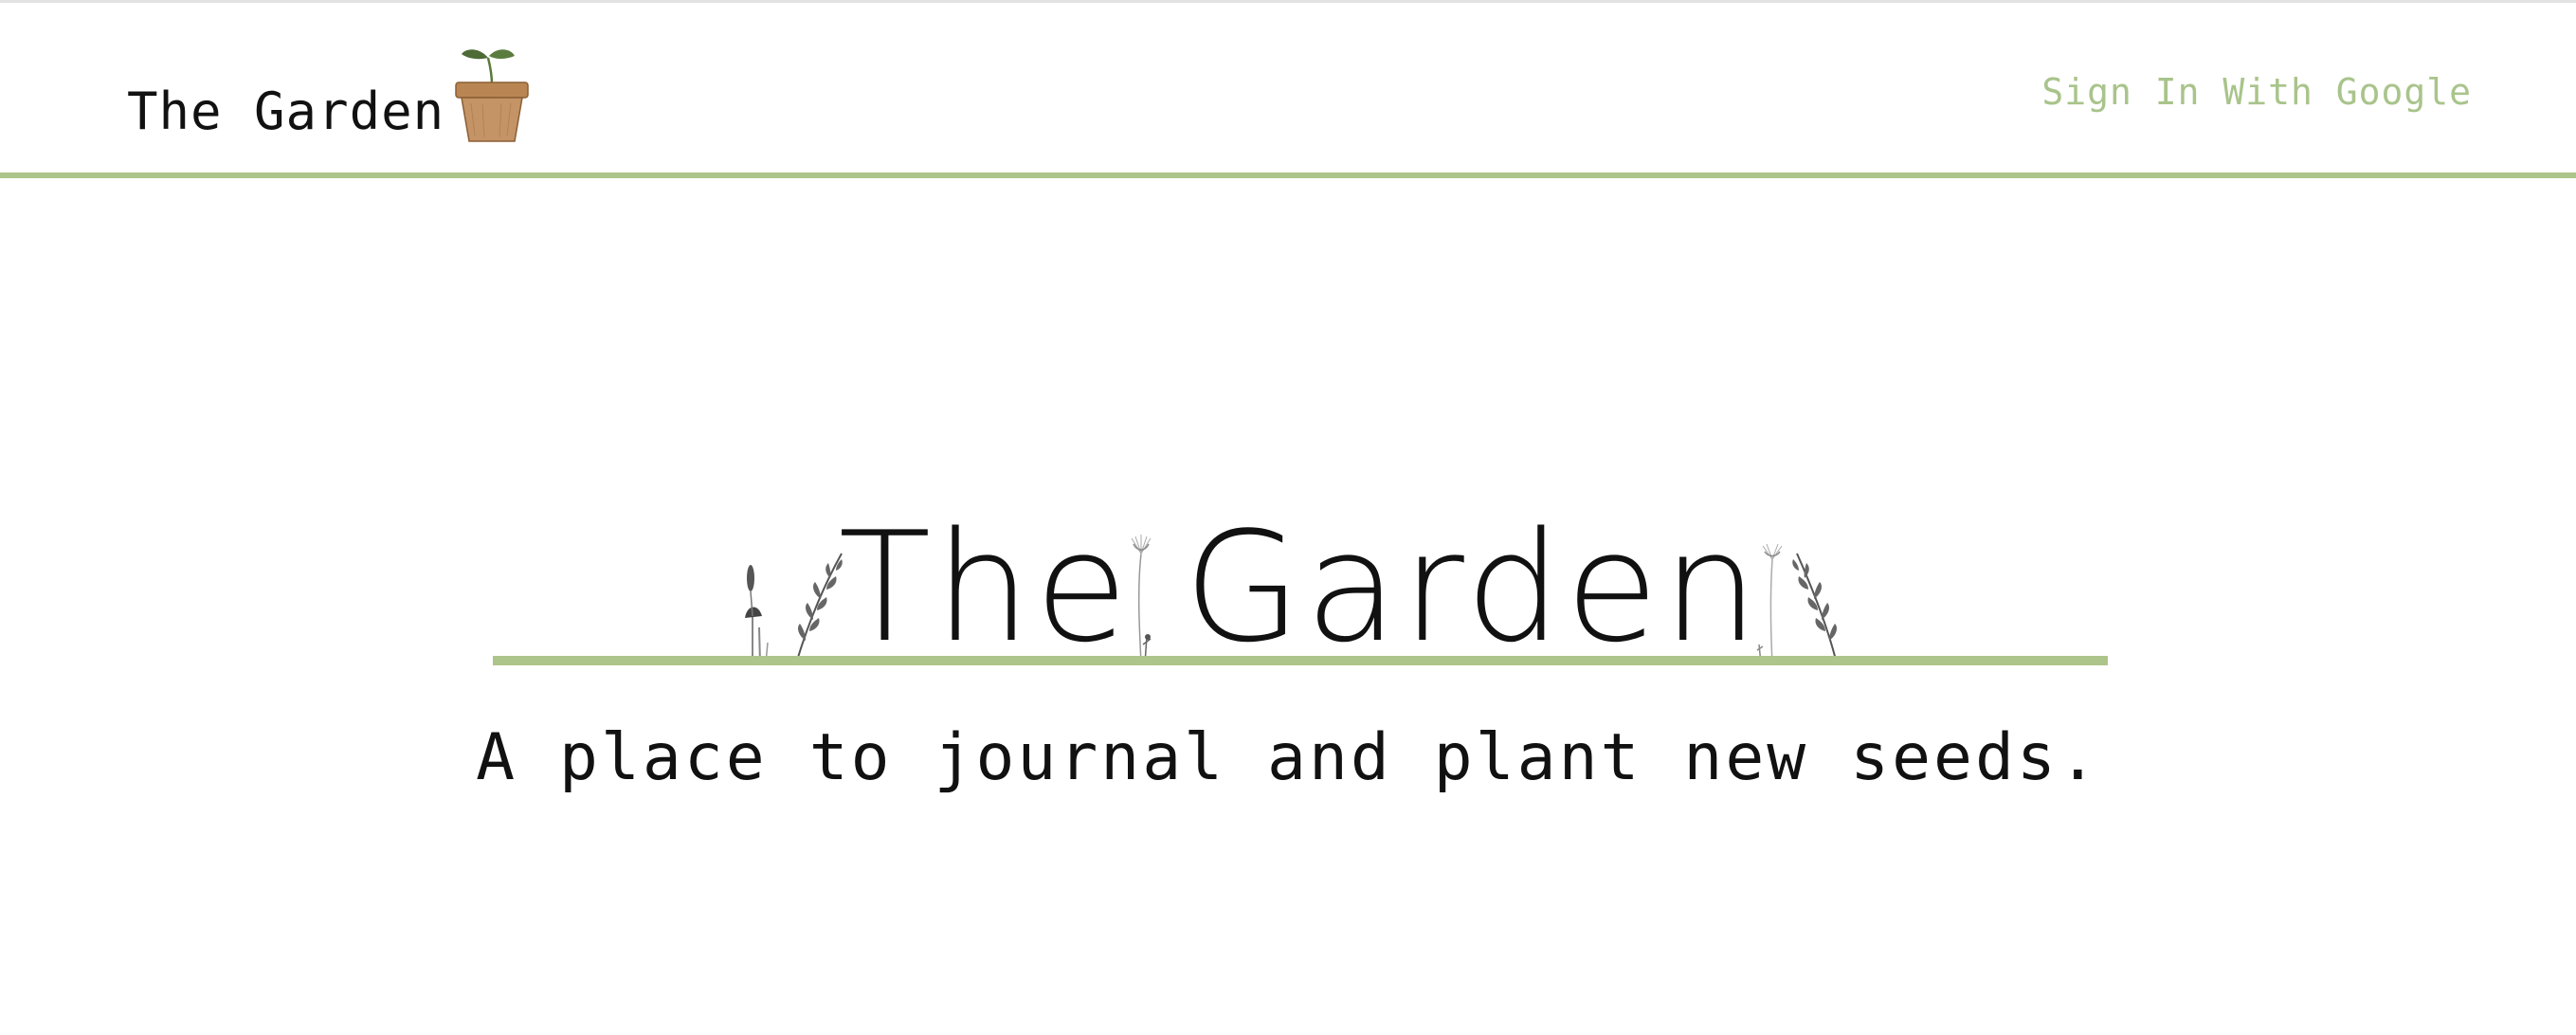 The height and width of the screenshot is (1035, 2576). Describe the element at coordinates (1300, 587) in the screenshot. I see `hero-title: The Garden` at that location.